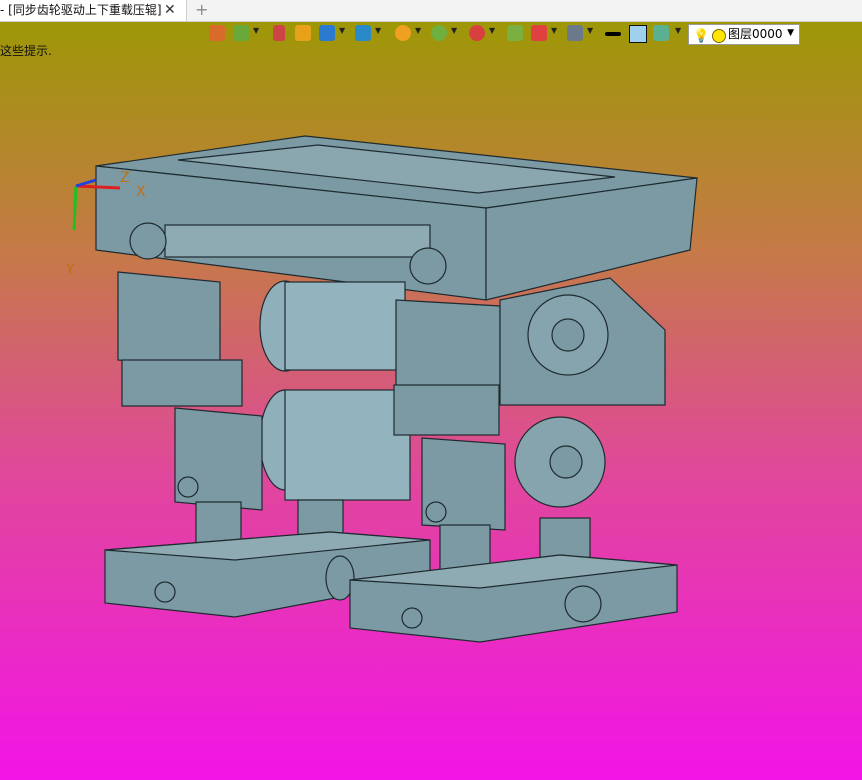 This screenshot has height=780, width=862. Describe the element at coordinates (439, 33) in the screenshot. I see `zoom-icon` at that location.